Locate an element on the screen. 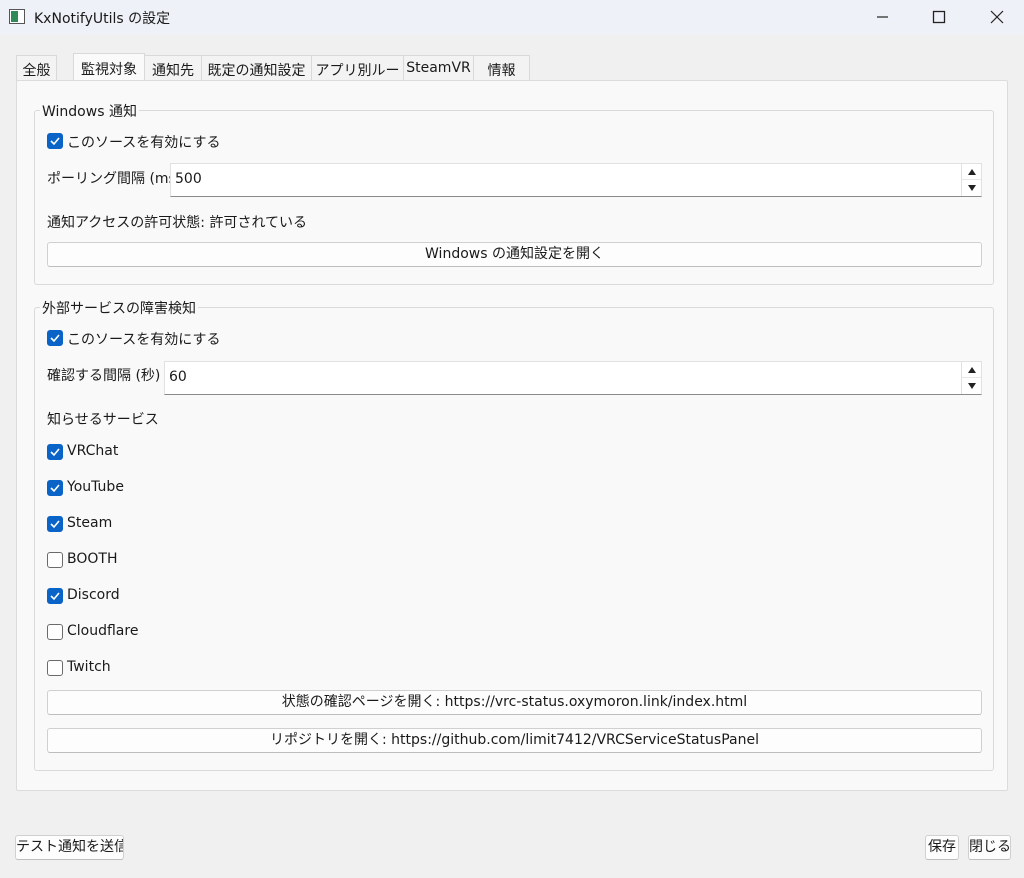  tab-info: 情報 is located at coordinates (502, 68).